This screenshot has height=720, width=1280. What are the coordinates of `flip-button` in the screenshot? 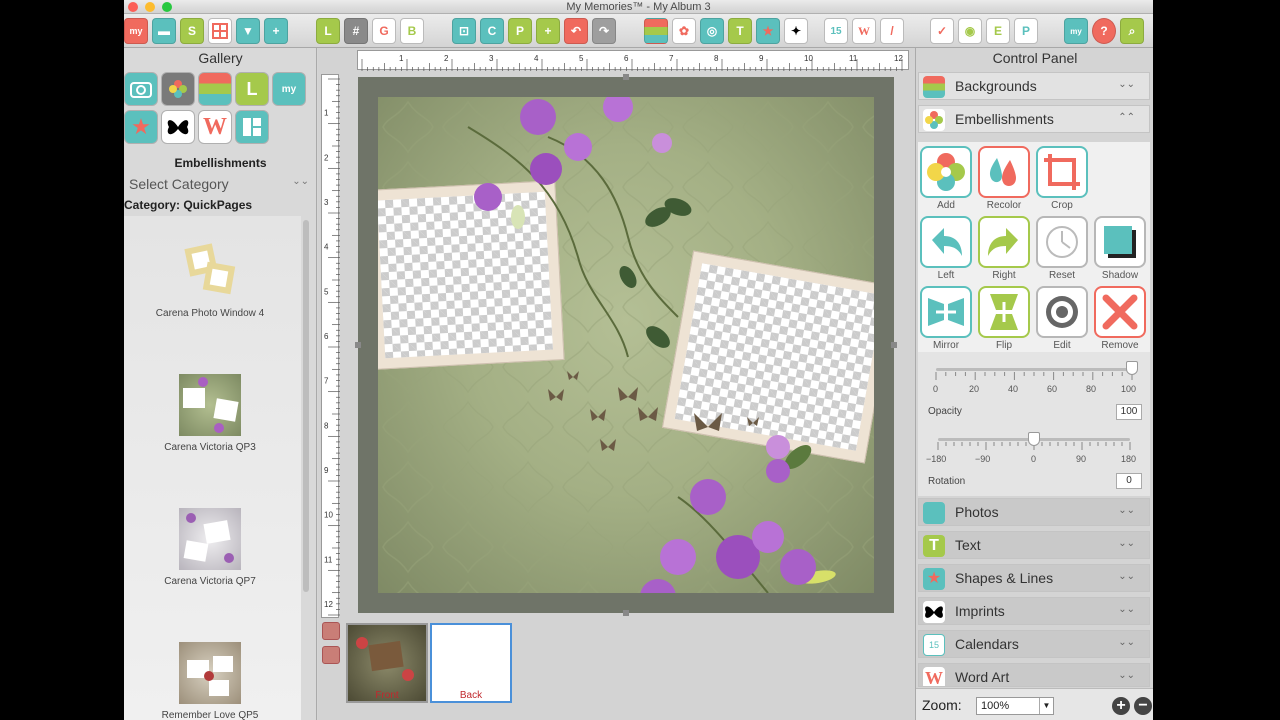 It's located at (1004, 312).